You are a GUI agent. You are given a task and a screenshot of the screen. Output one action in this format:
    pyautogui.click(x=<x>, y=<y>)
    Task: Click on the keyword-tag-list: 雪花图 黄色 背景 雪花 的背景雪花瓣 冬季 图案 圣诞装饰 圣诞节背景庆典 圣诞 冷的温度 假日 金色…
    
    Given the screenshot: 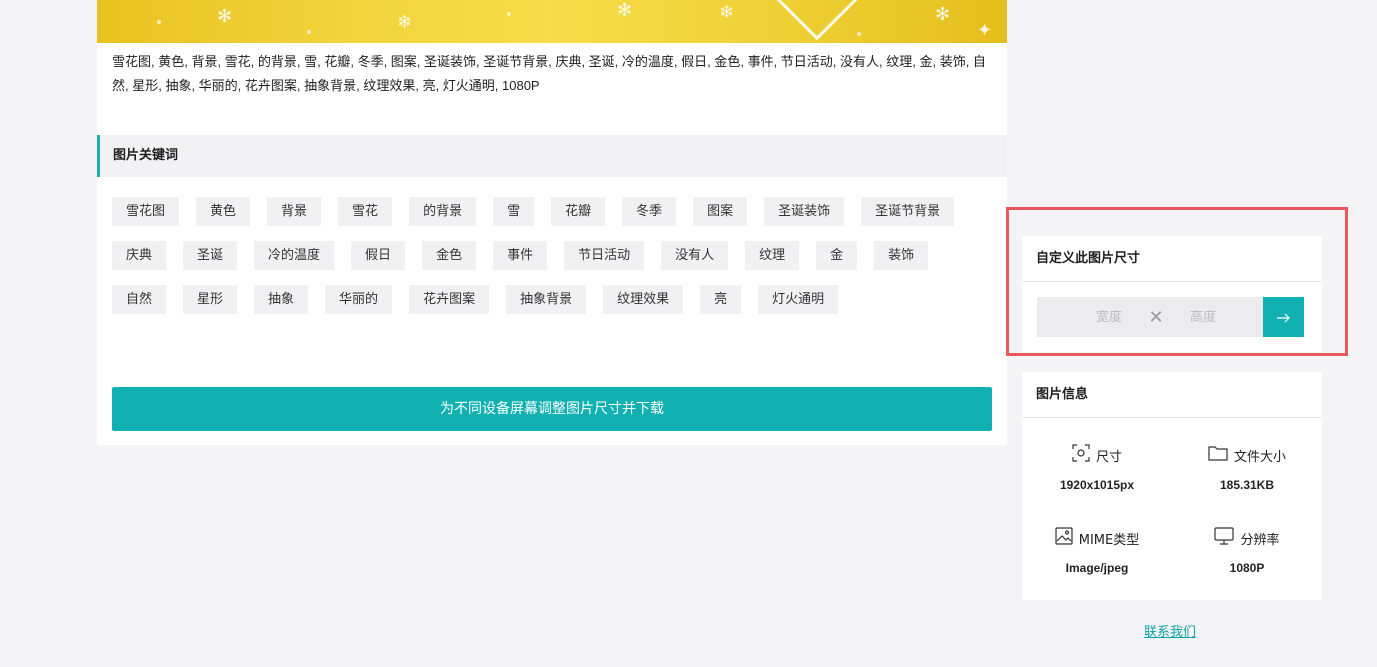 What is the action you would take?
    pyautogui.click(x=552, y=255)
    